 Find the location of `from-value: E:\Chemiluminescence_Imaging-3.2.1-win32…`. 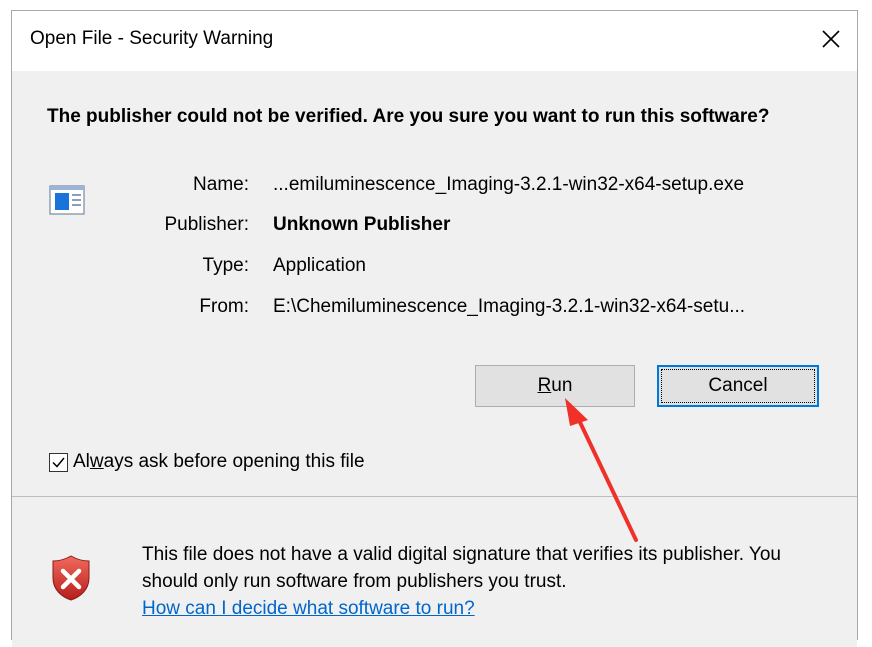

from-value: E:\Chemiluminescence_Imaging-3.2.1-win32… is located at coordinates (509, 306).